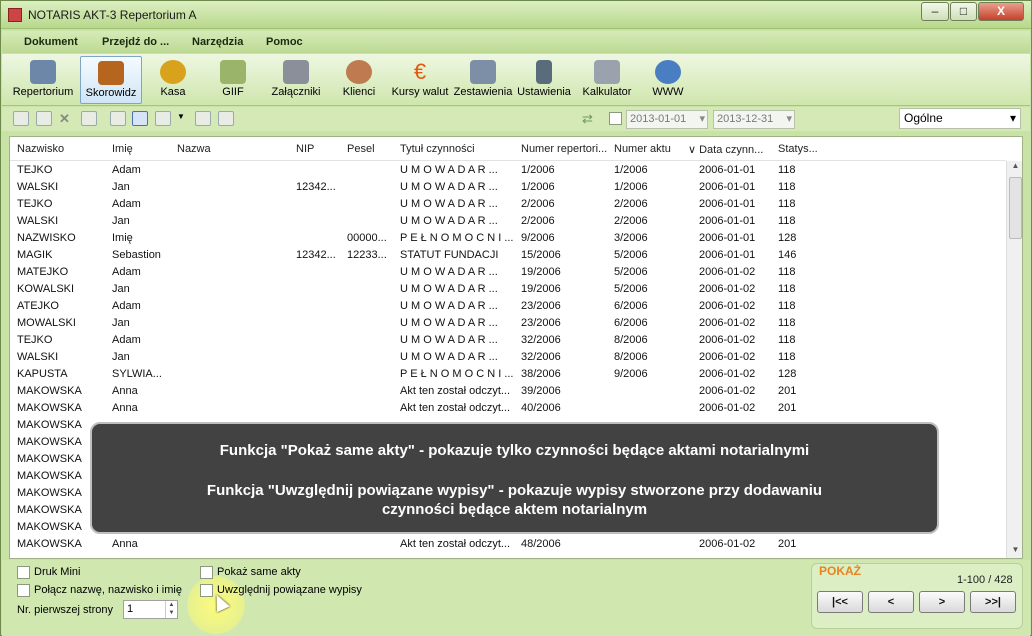 The width and height of the screenshot is (1032, 636). What do you see at coordinates (1001, 11) in the screenshot?
I see `close-button: X` at bounding box center [1001, 11].